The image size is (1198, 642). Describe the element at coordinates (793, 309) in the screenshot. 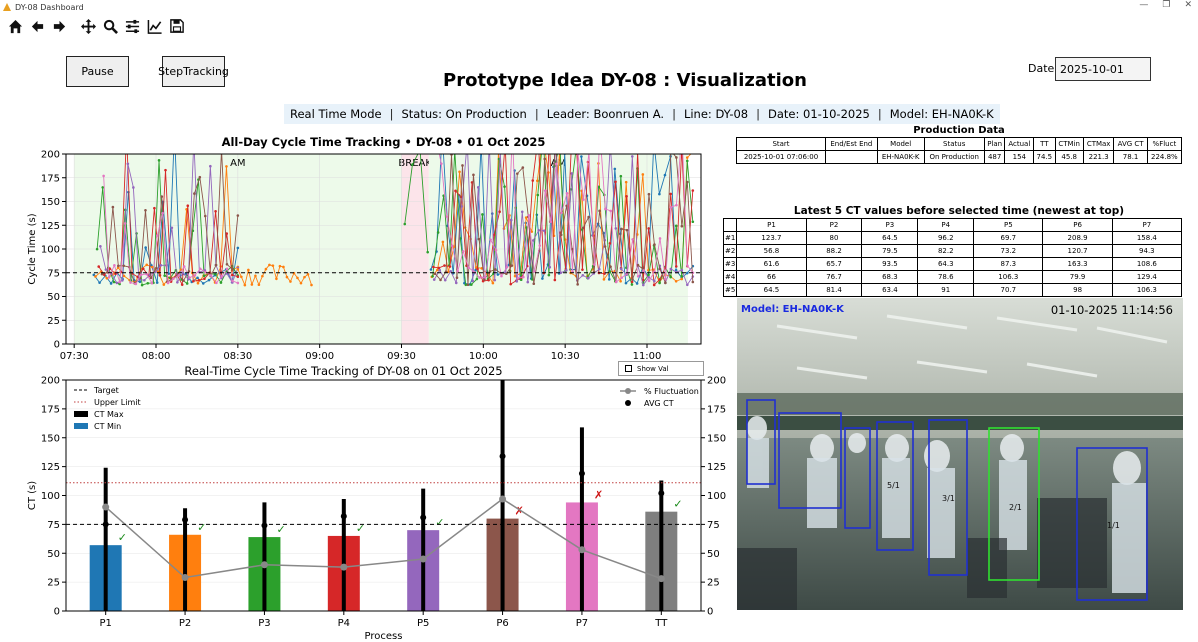

I see `camera-model-text: Model: EH-NA0K-K` at that location.